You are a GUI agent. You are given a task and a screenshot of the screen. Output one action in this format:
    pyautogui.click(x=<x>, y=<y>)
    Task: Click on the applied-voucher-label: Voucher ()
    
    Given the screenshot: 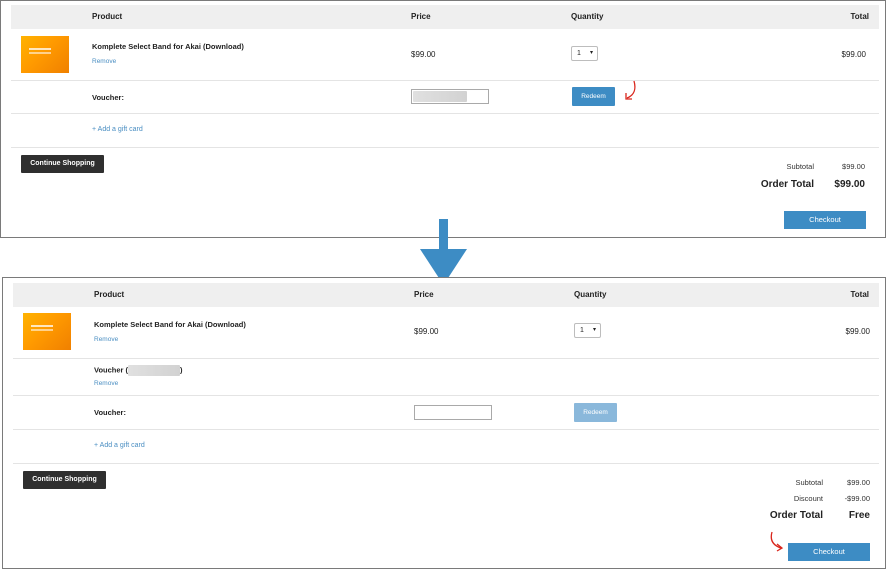 What is the action you would take?
    pyautogui.click(x=138, y=370)
    